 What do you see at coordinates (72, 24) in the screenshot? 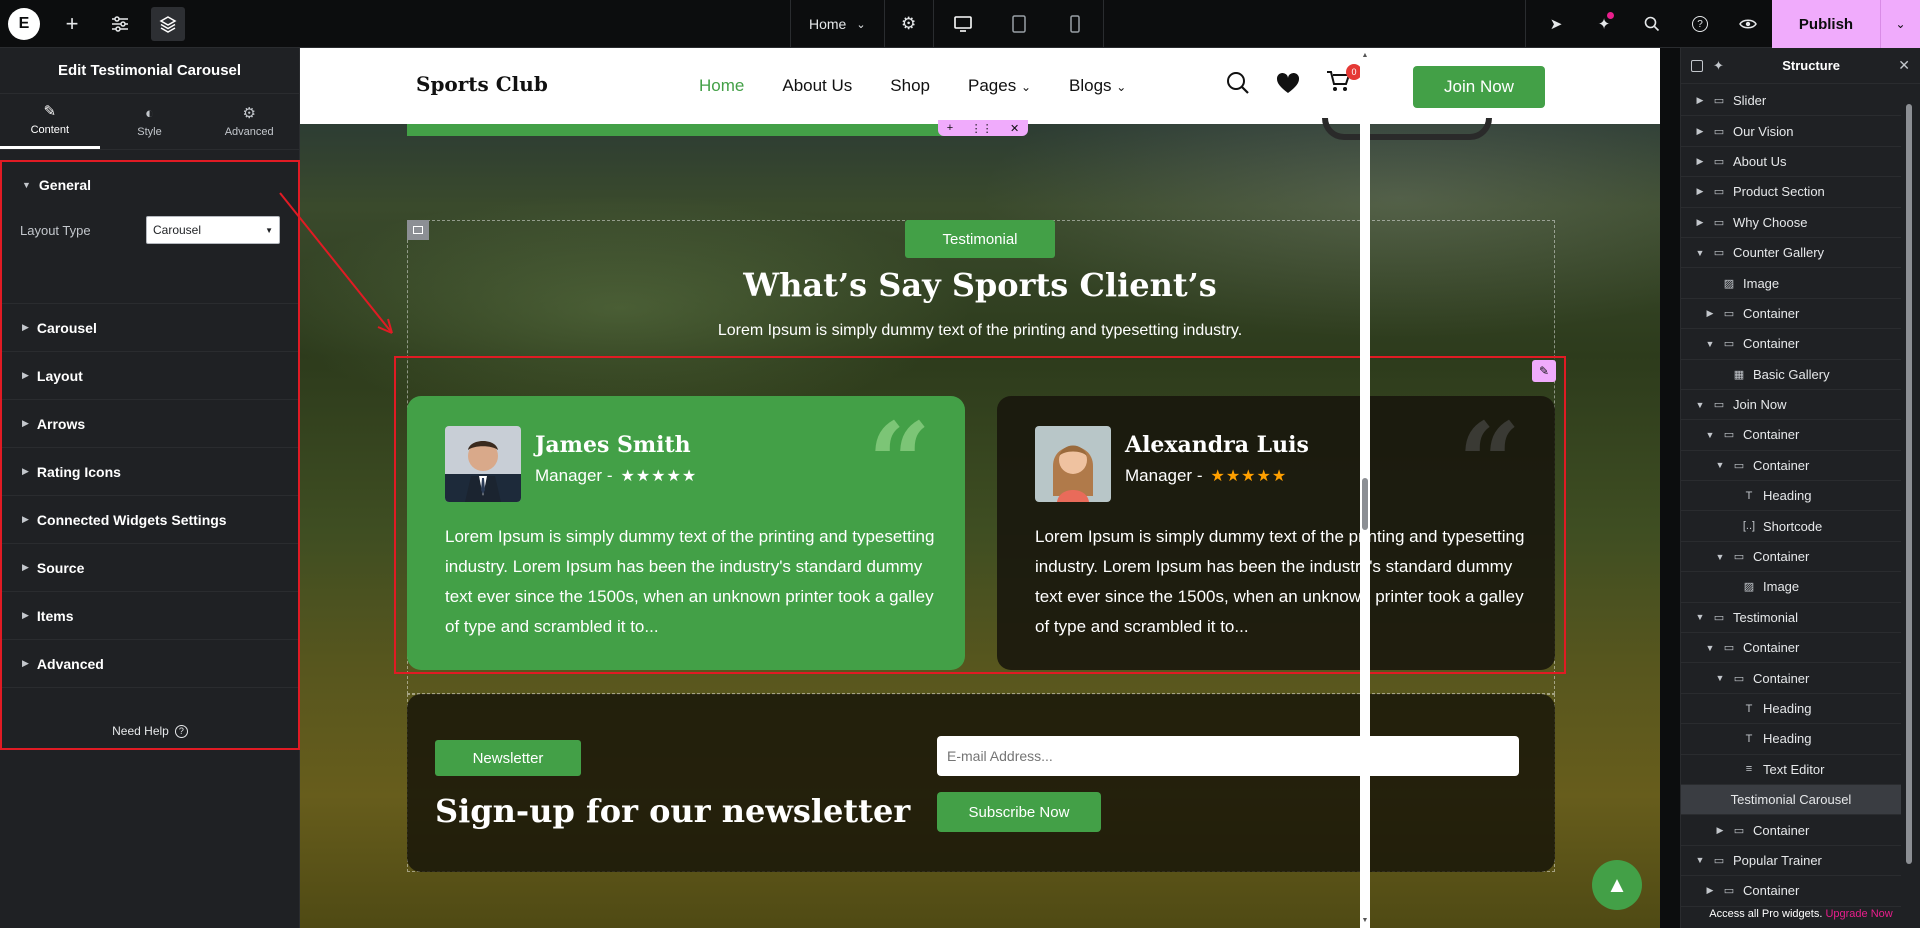
I see `add-element-button: +` at bounding box center [72, 24].